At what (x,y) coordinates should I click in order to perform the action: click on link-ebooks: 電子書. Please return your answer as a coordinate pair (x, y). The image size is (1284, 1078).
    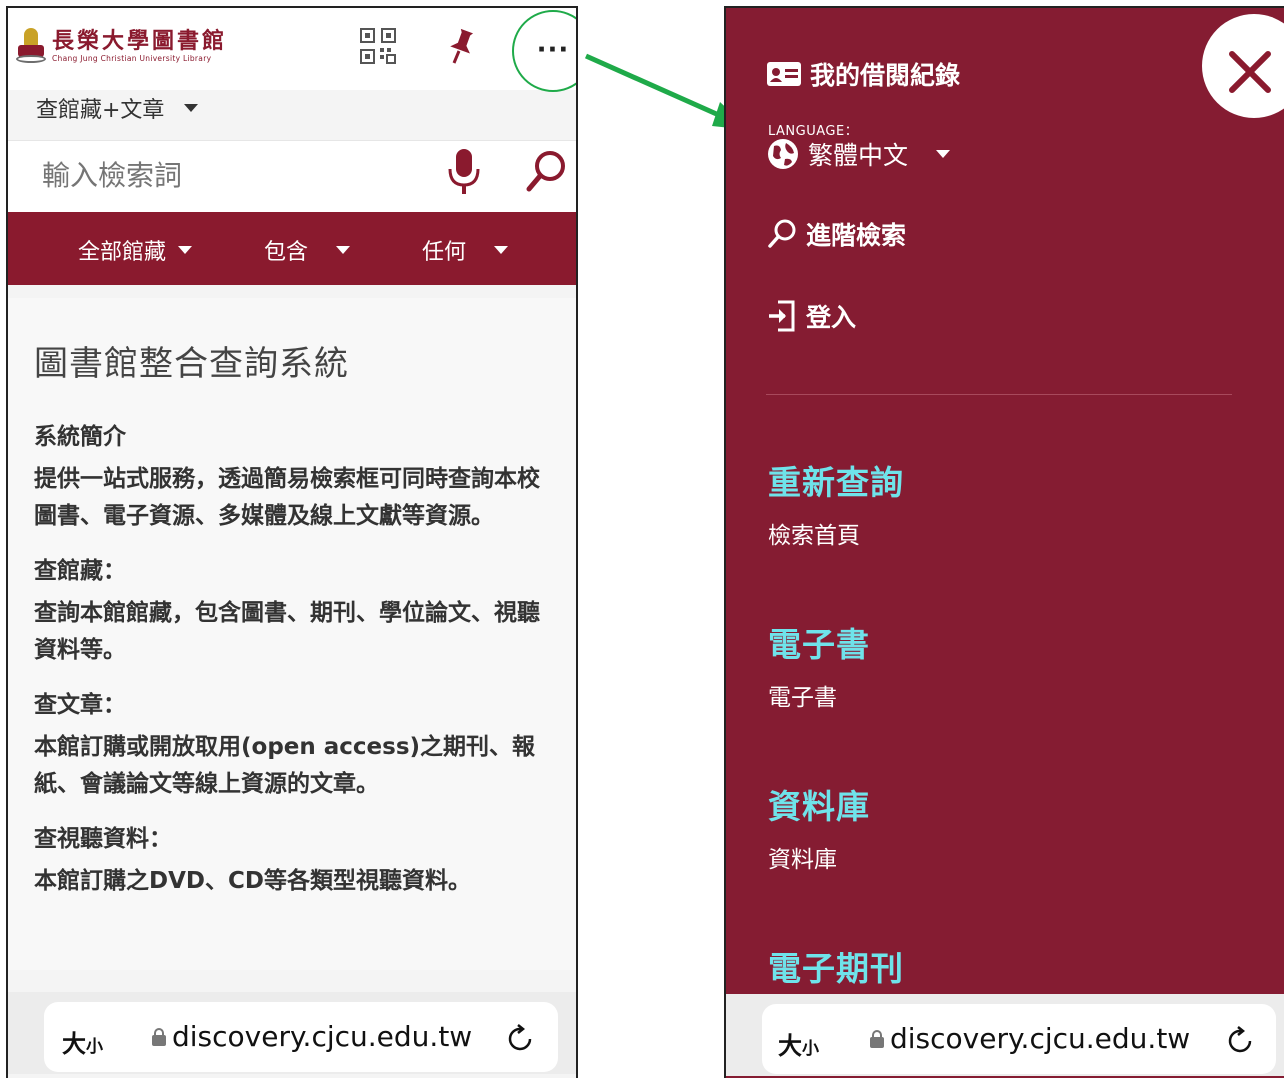
    Looking at the image, I should click on (802, 695).